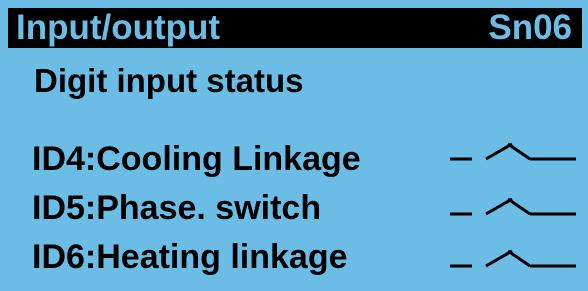  What do you see at coordinates (190, 257) in the screenshot?
I see `input-label-id6: ID6:Heating linkage` at bounding box center [190, 257].